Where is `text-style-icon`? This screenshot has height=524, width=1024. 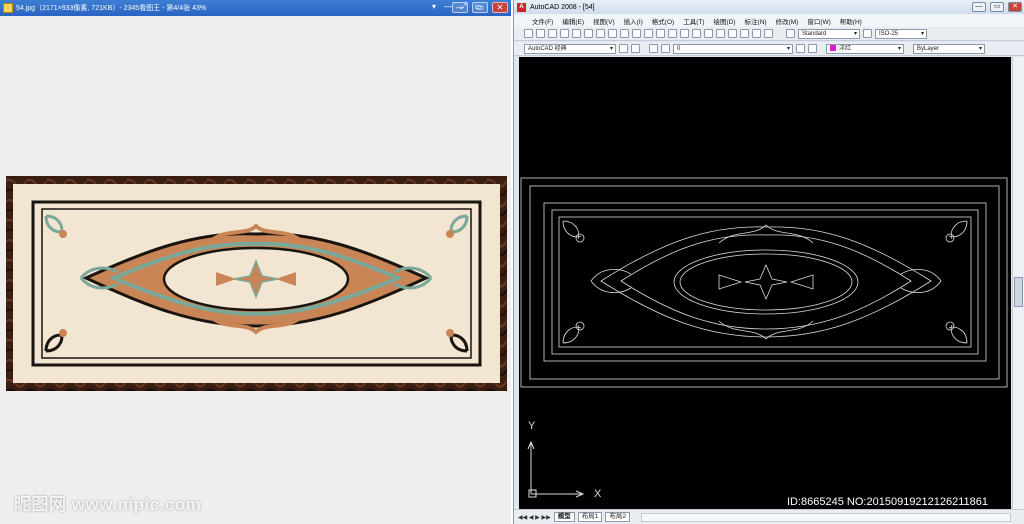 text-style-icon is located at coordinates (790, 33).